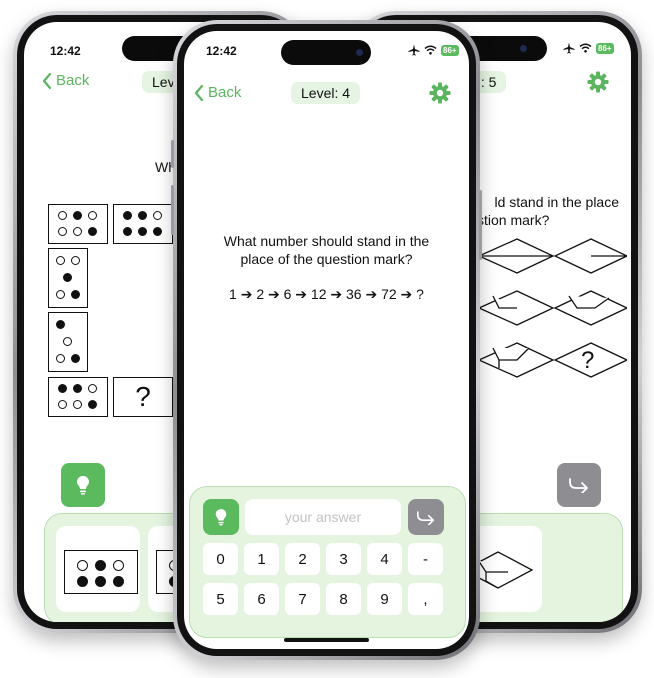  What do you see at coordinates (326, 241) in the screenshot?
I see `question-line-1: What number should stand in the` at bounding box center [326, 241].